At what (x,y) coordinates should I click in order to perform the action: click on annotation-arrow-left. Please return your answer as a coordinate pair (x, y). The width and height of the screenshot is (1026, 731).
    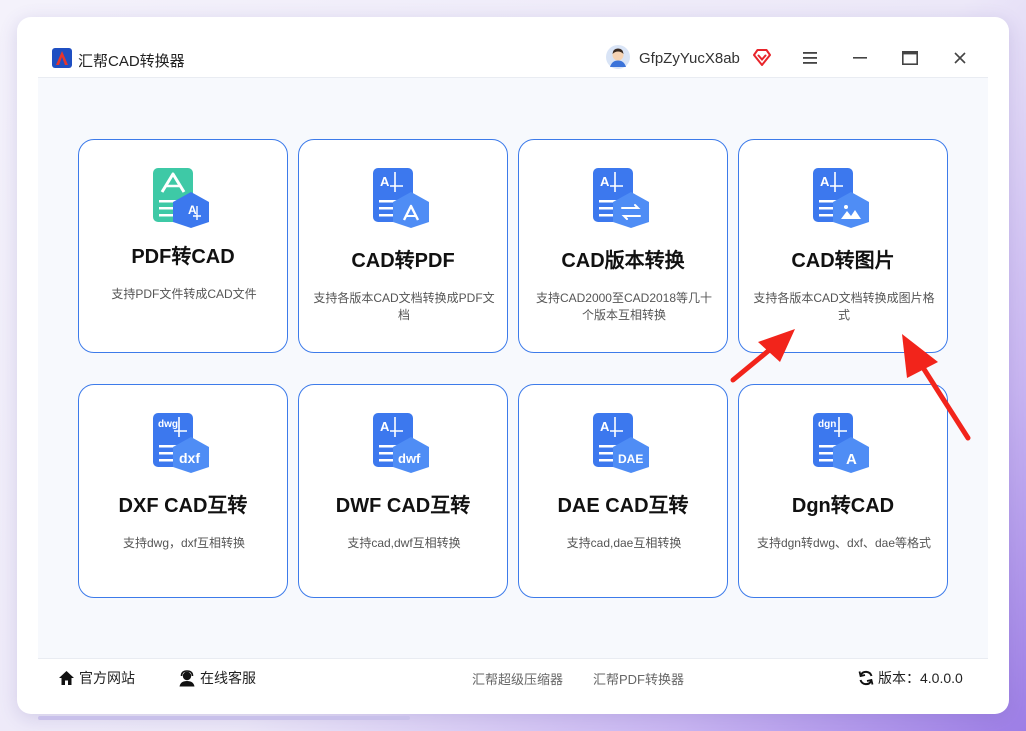
    Looking at the image, I should click on (762, 356).